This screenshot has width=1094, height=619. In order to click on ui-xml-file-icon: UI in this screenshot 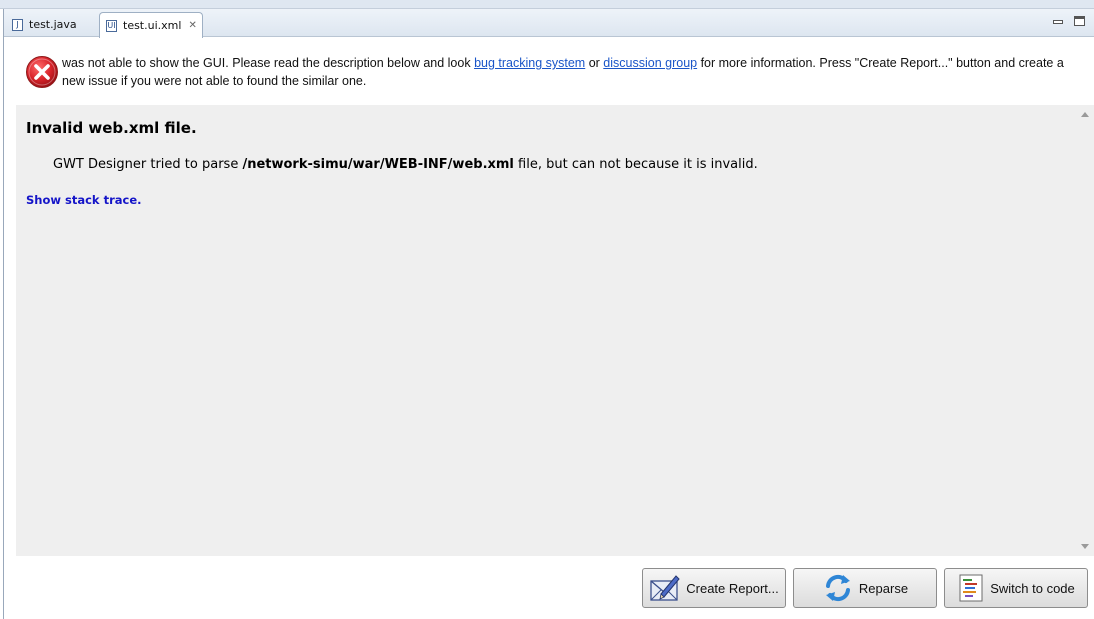, I will do `click(111, 25)`.